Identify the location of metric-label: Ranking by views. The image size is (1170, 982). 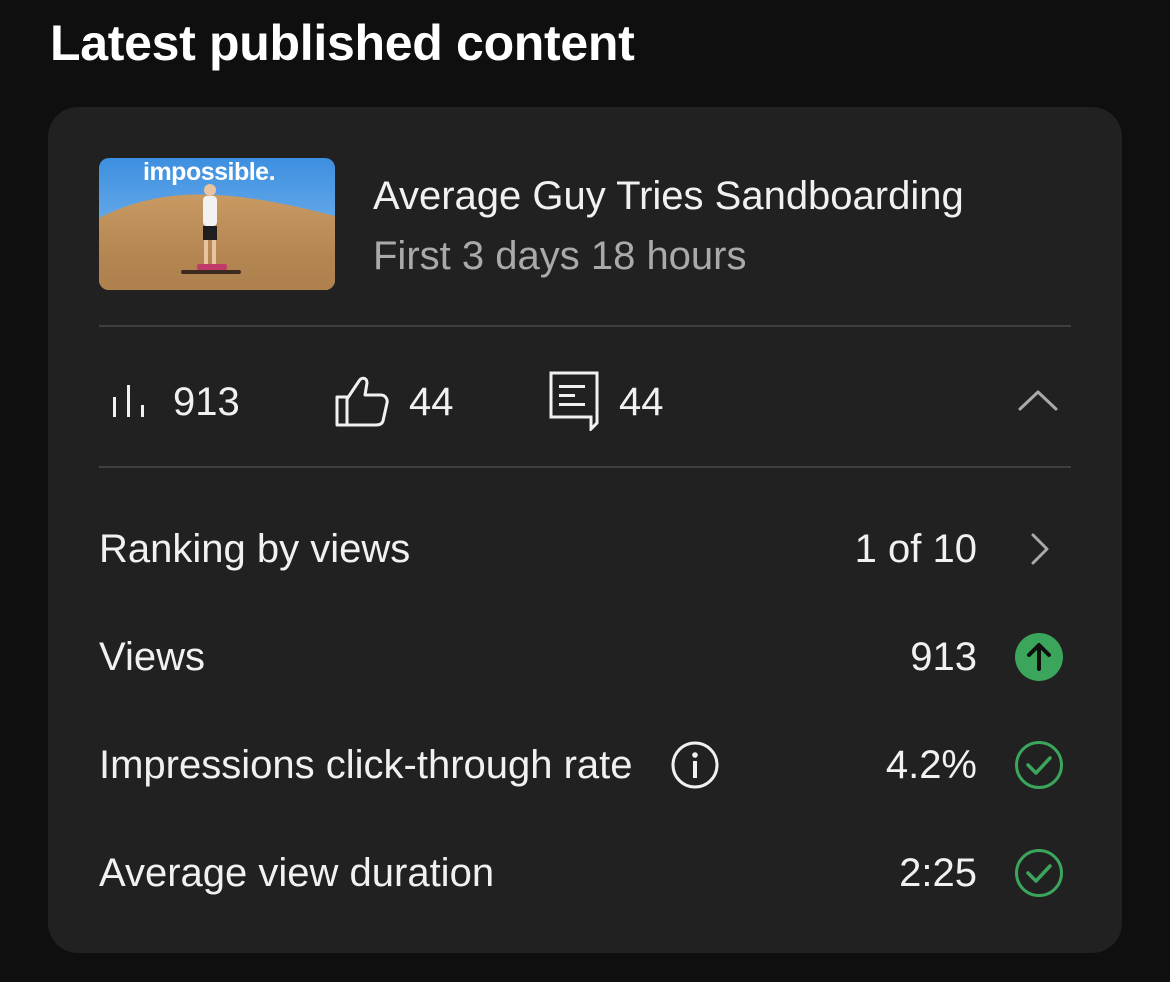
(255, 548).